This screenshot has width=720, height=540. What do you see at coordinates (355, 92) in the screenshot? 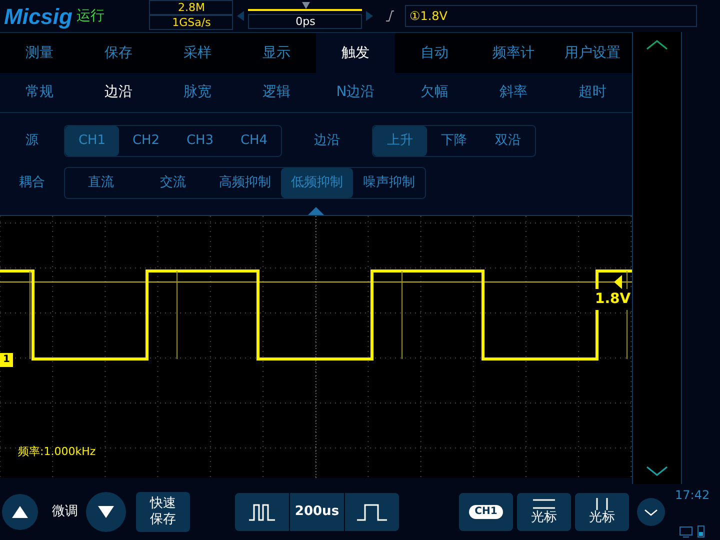
I see `trigger-type-tab: N边沿` at bounding box center [355, 92].